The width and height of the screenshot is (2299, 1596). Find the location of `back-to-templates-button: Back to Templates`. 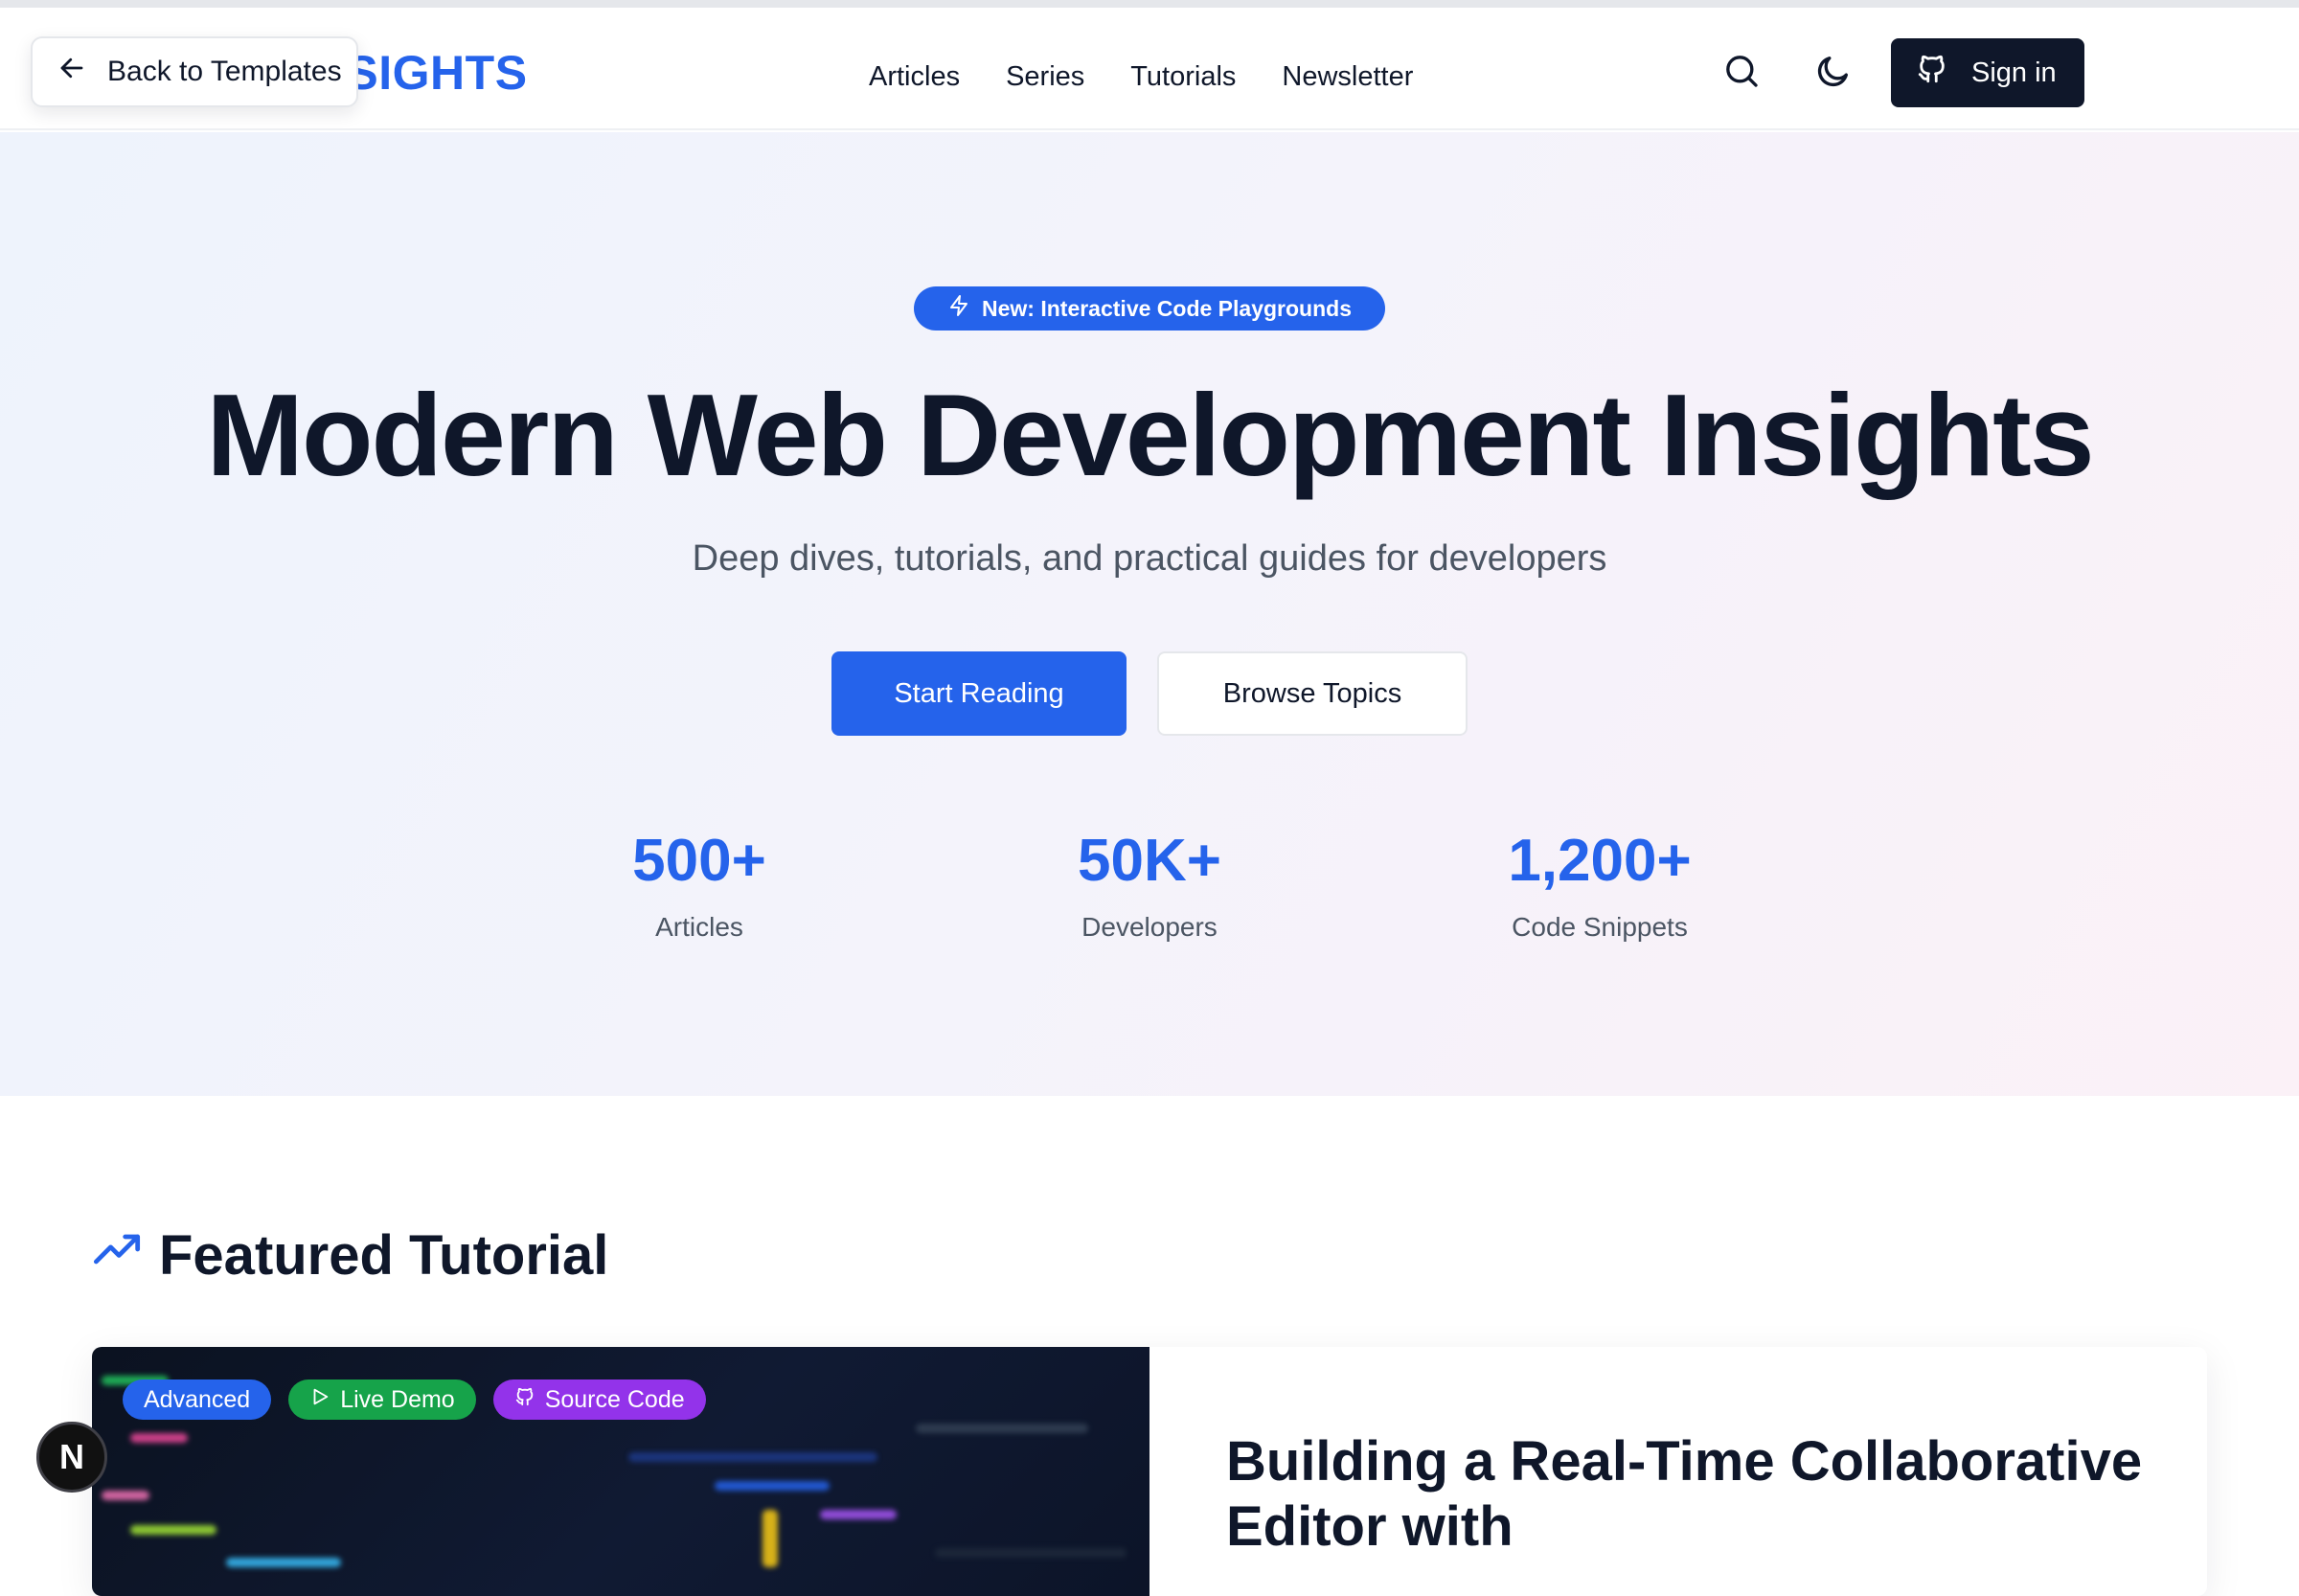

back-to-templates-button: Back to Templates is located at coordinates (194, 71).